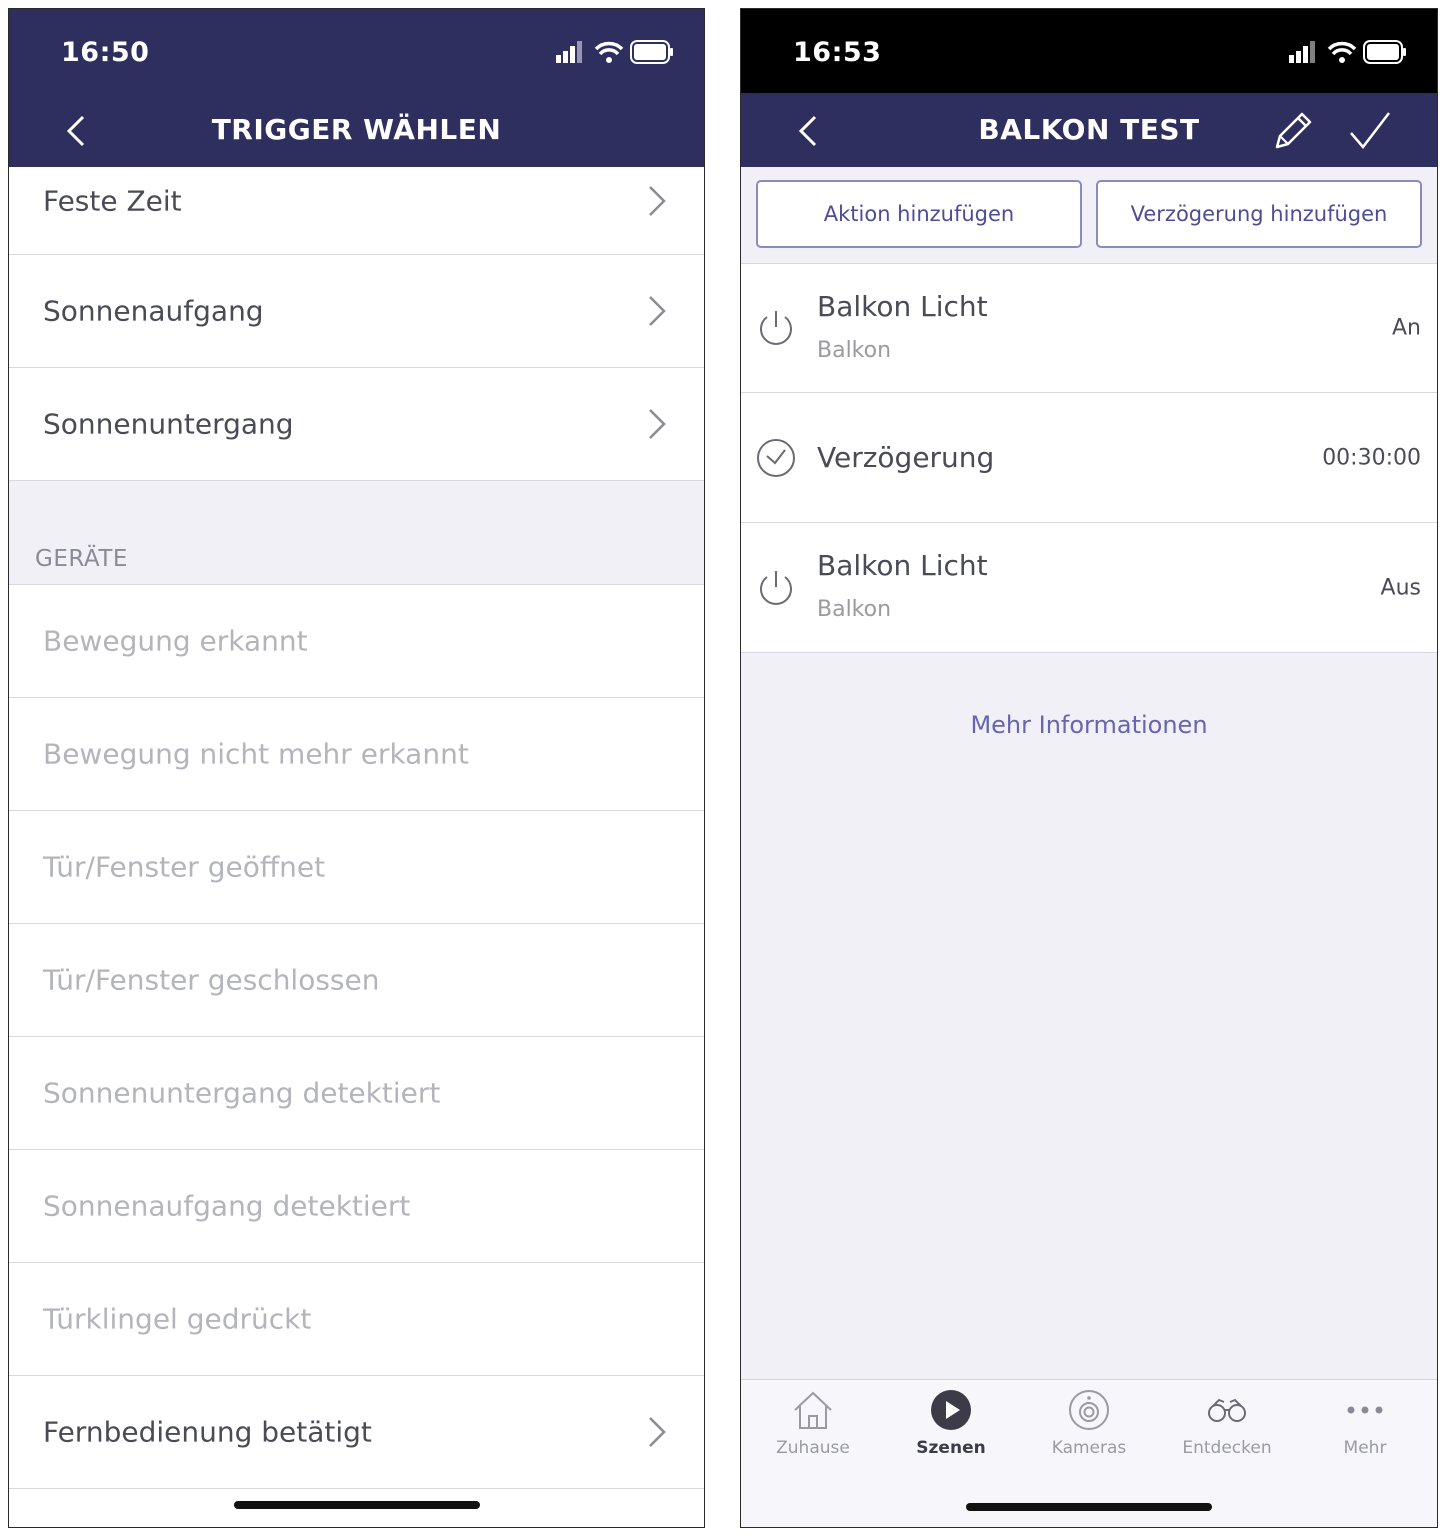  I want to click on section-title: GERÄTE, so click(81, 559).